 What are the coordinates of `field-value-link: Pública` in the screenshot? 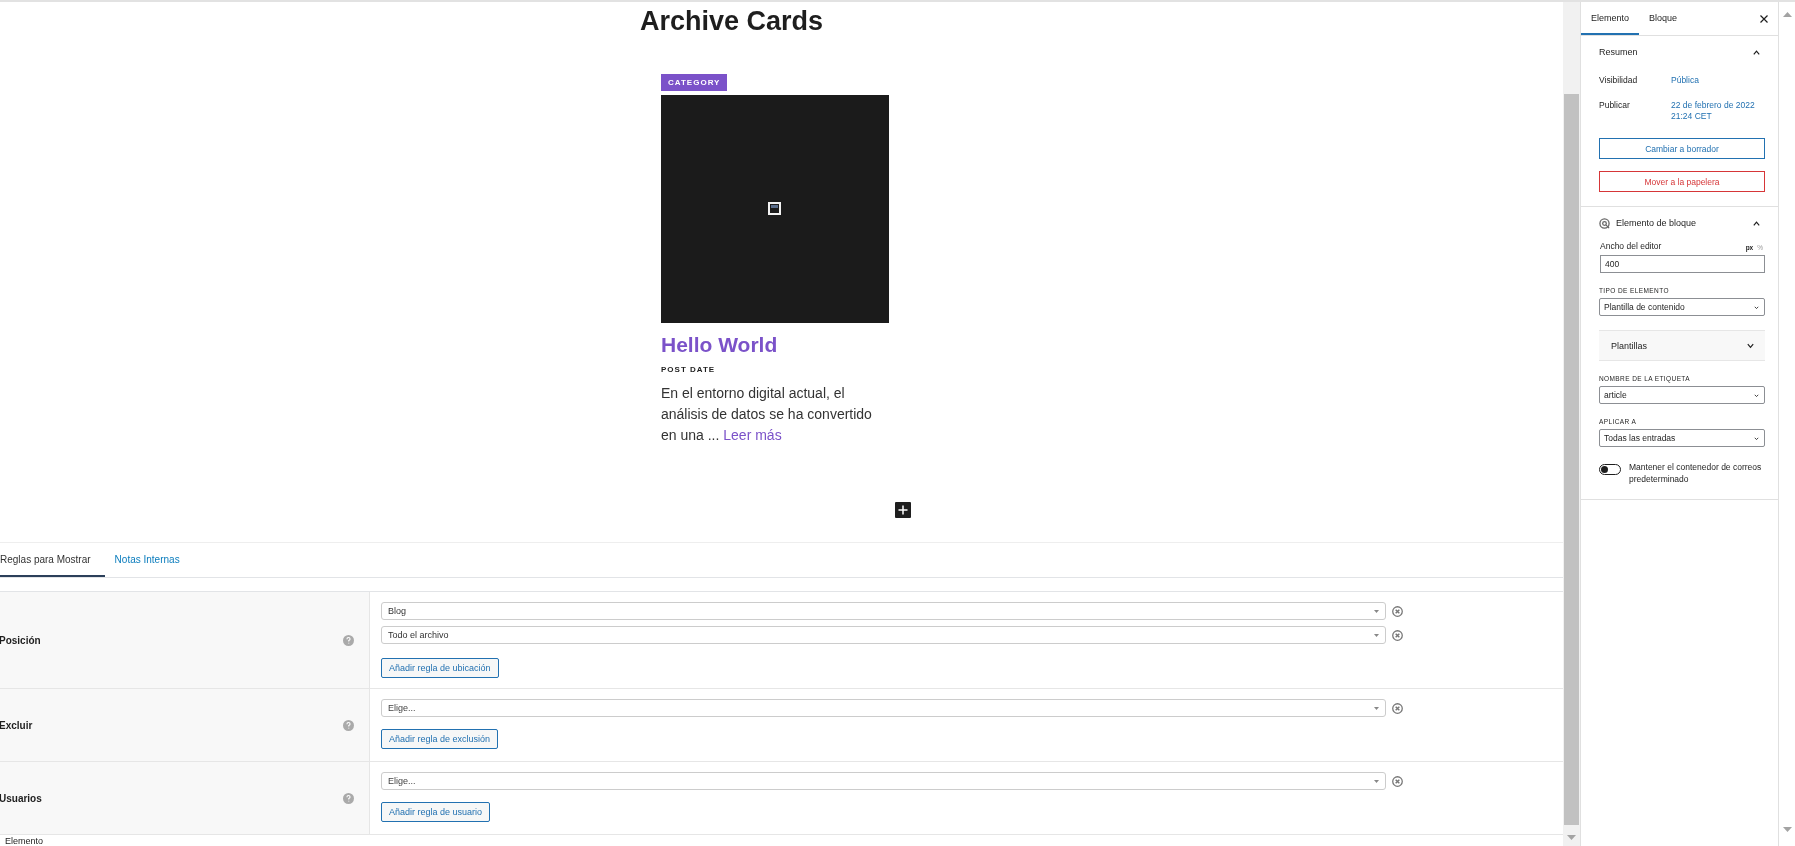 It's located at (1715, 79).